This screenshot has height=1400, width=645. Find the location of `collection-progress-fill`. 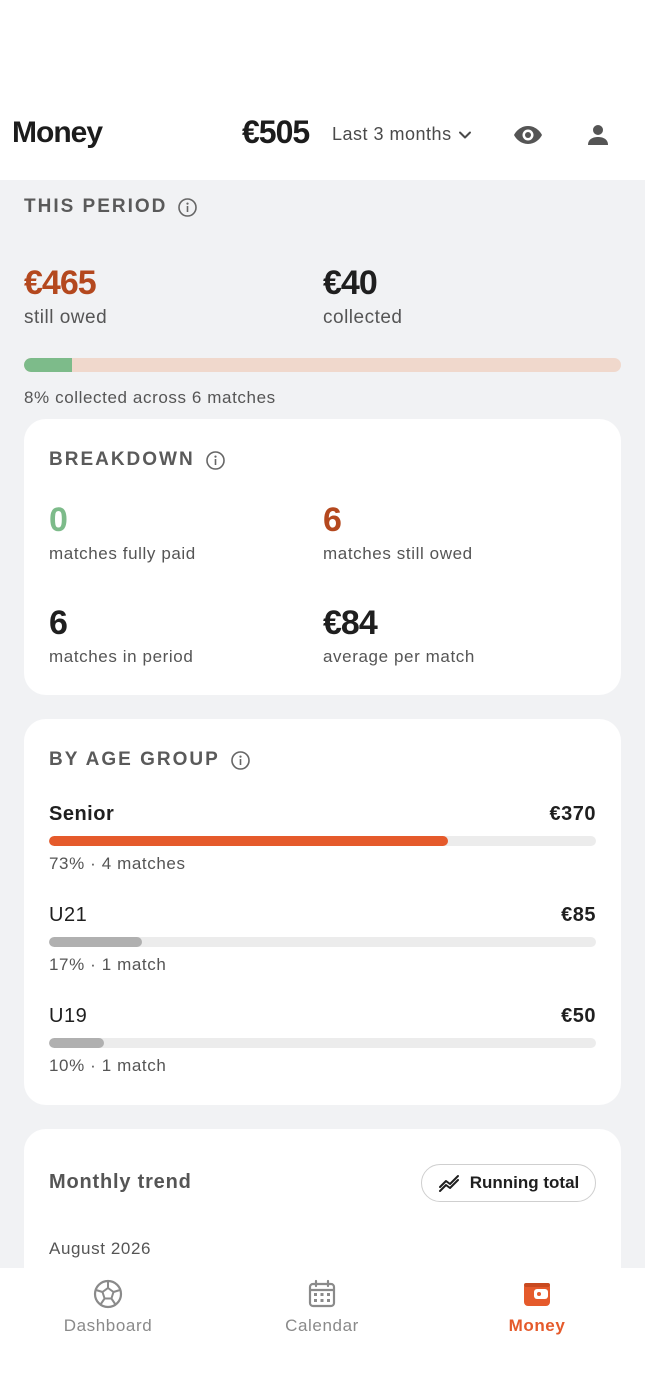

collection-progress-fill is located at coordinates (48, 365).